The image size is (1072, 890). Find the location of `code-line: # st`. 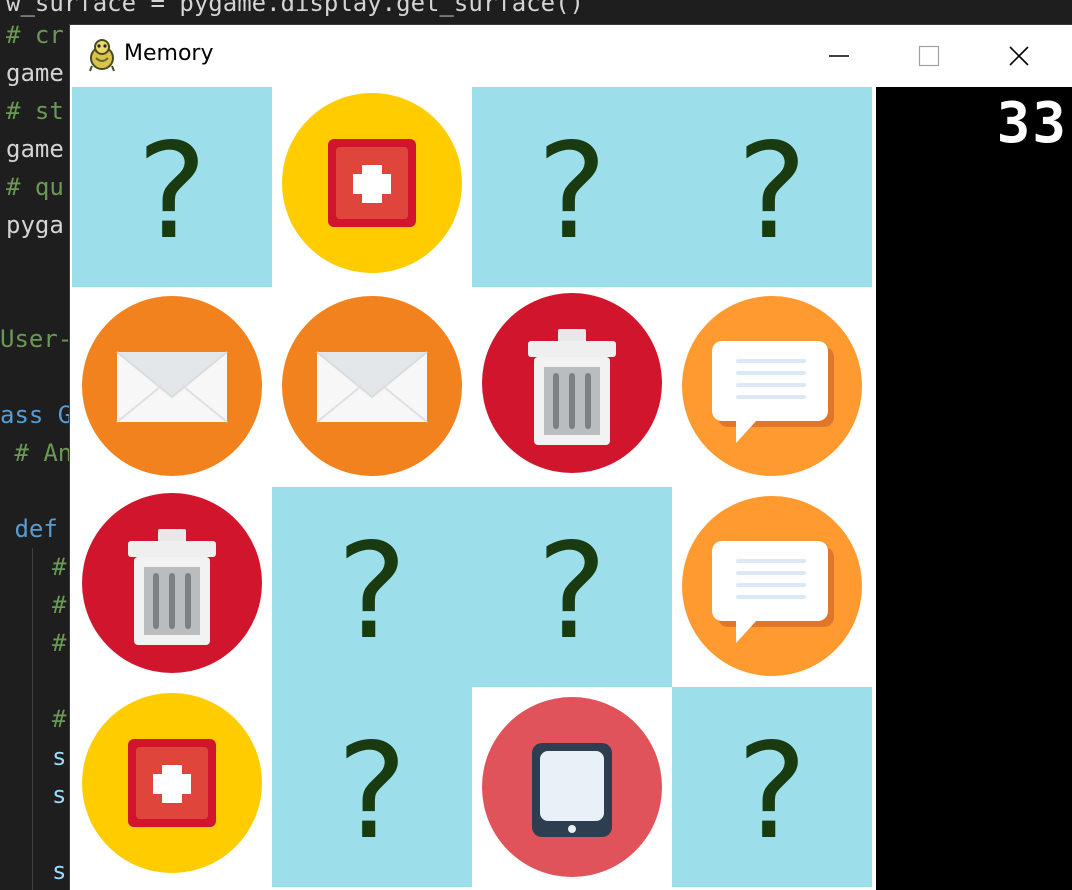

code-line: # st is located at coordinates (35, 111).